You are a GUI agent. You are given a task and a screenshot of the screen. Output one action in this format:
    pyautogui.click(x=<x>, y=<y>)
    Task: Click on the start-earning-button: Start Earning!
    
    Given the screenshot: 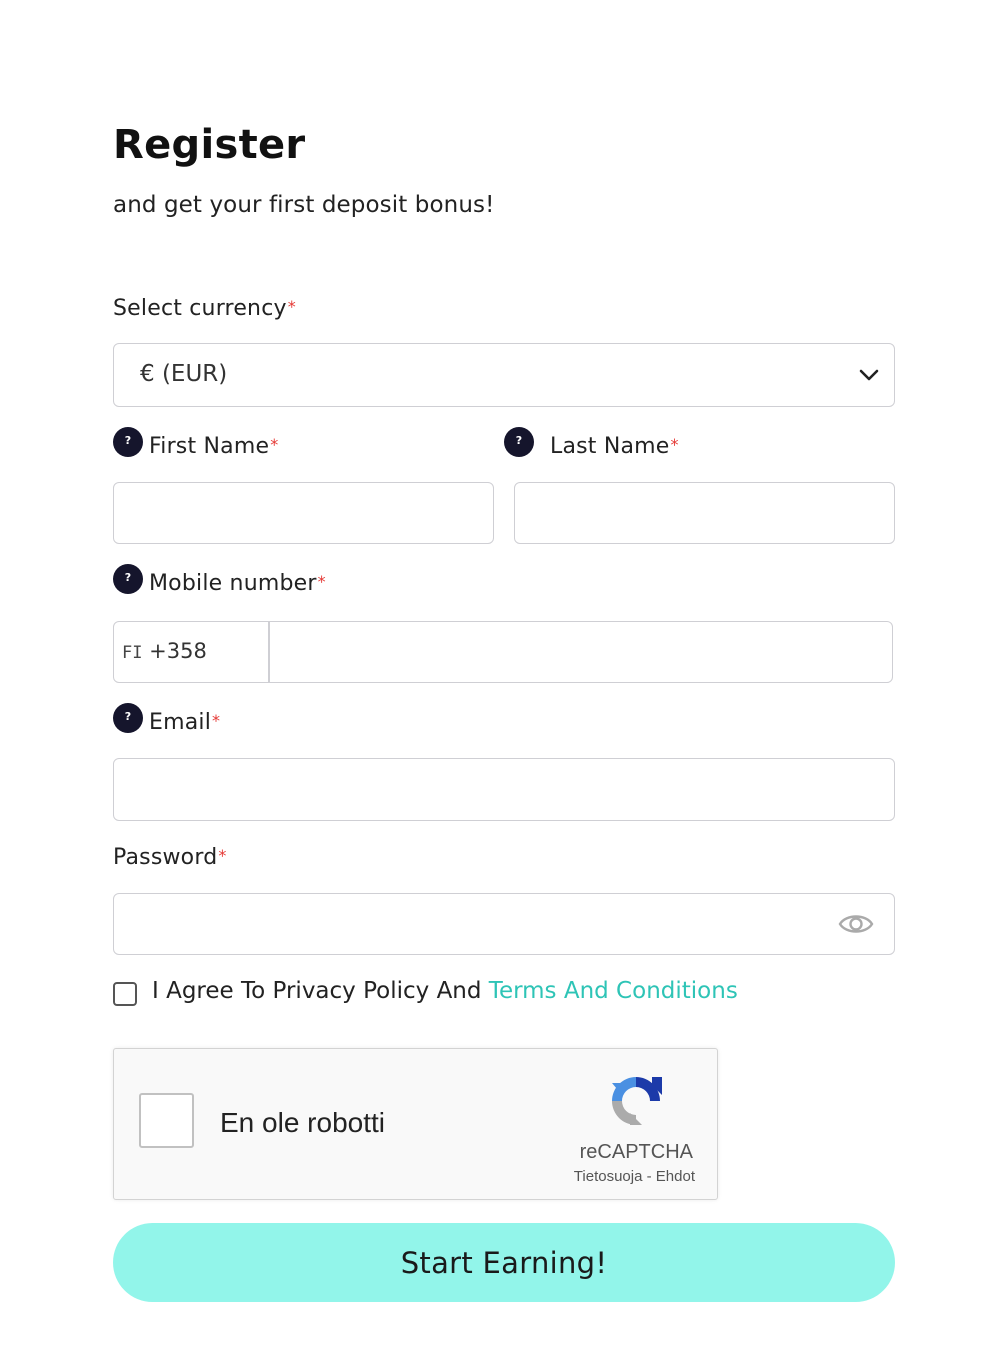 What is the action you would take?
    pyautogui.click(x=504, y=1262)
    